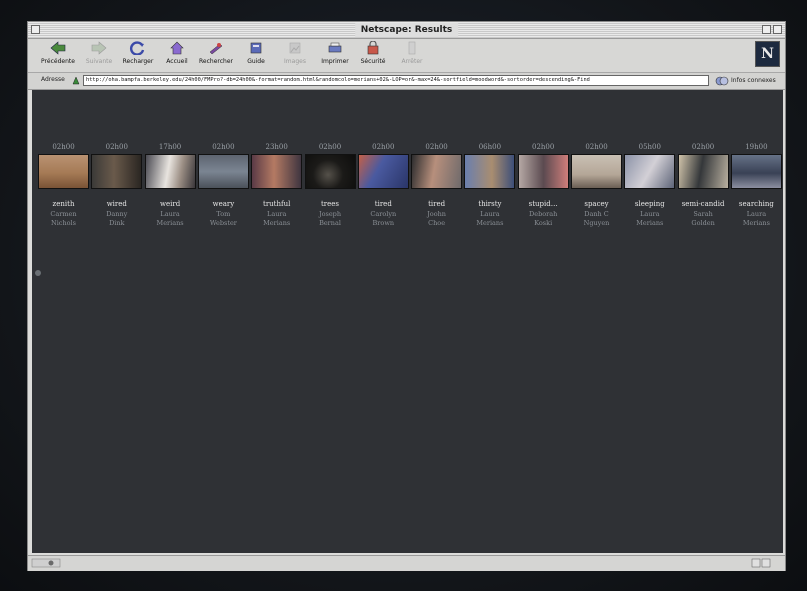 The height and width of the screenshot is (591, 807). I want to click on result-mood-word: weary, so click(223, 204).